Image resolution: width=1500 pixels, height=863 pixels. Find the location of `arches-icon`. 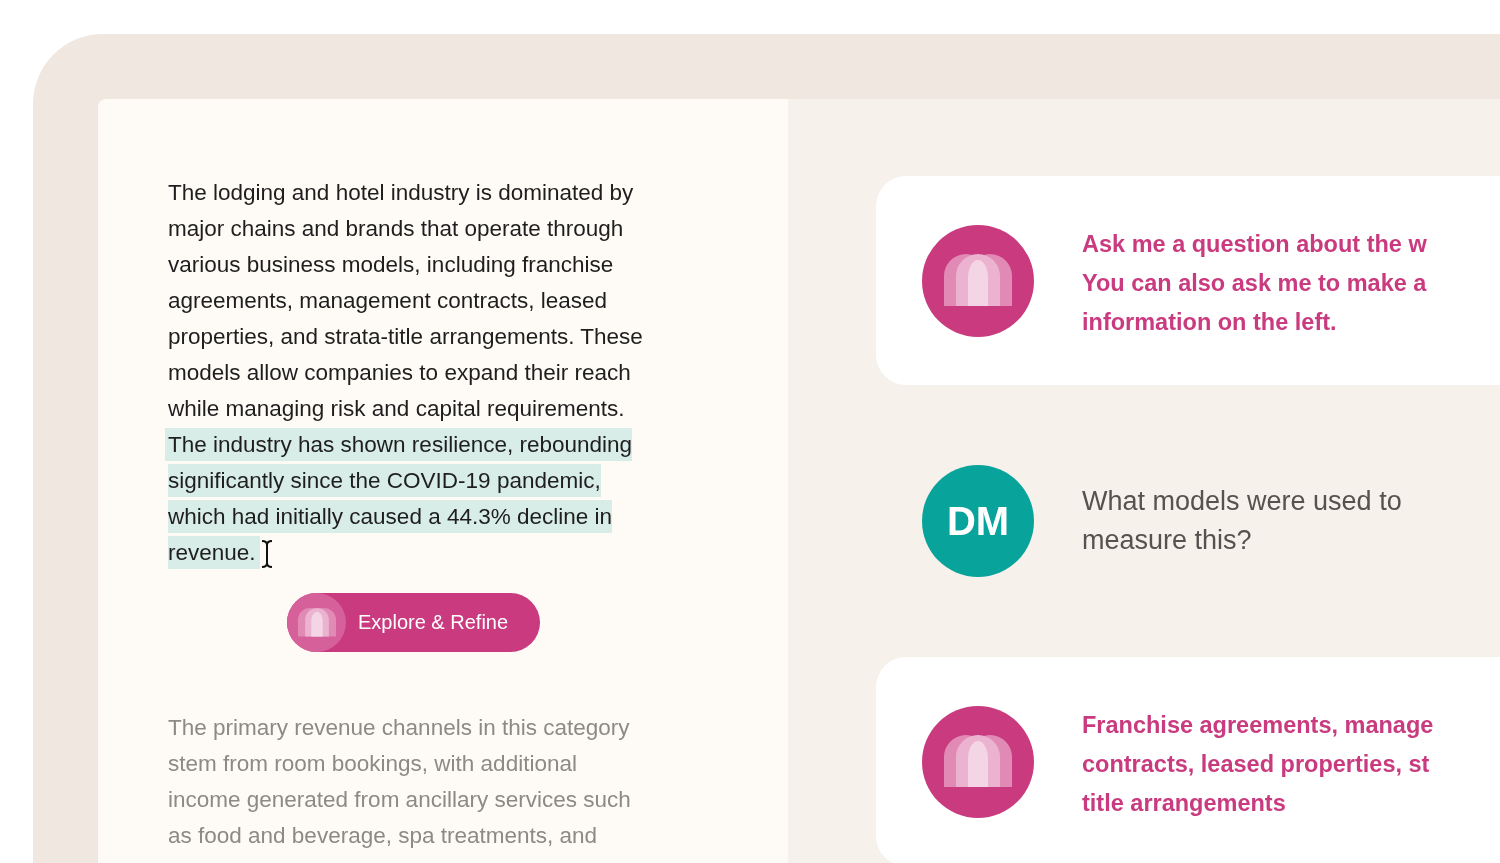

arches-icon is located at coordinates (316, 622).